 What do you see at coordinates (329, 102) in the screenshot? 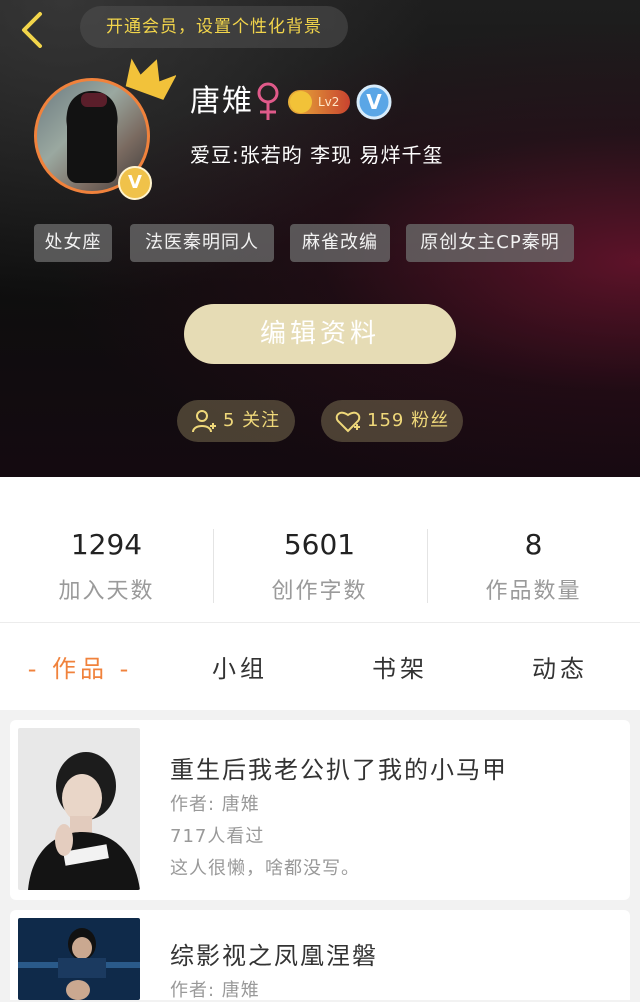
I see `level-text: Lv2` at bounding box center [329, 102].